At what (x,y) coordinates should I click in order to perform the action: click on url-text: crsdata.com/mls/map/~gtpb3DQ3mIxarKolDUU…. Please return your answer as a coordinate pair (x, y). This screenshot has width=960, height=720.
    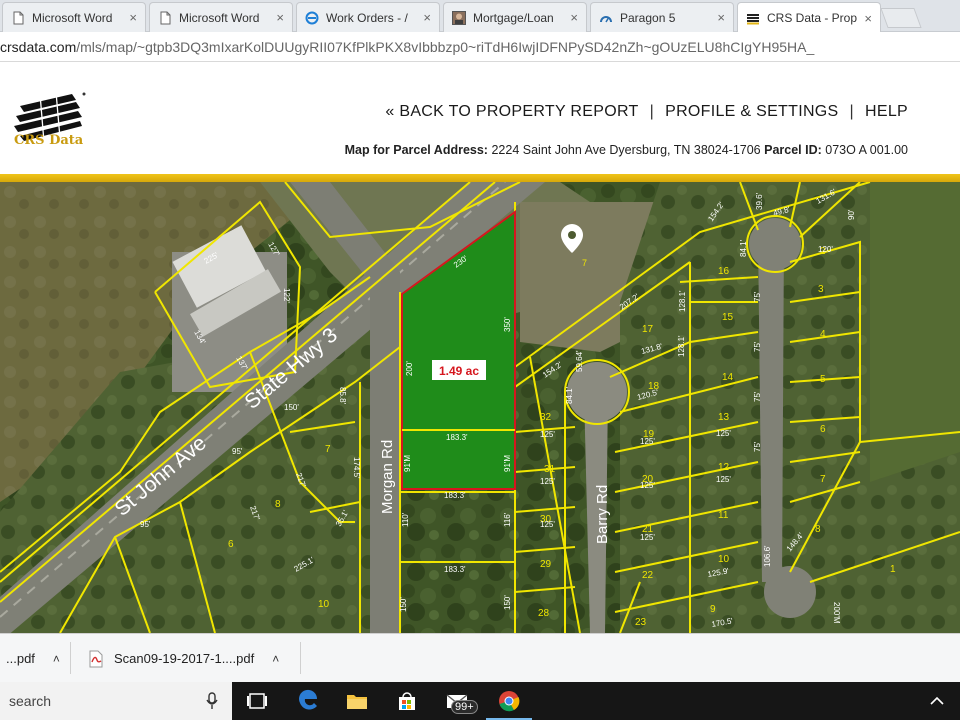
    Looking at the image, I should click on (480, 47).